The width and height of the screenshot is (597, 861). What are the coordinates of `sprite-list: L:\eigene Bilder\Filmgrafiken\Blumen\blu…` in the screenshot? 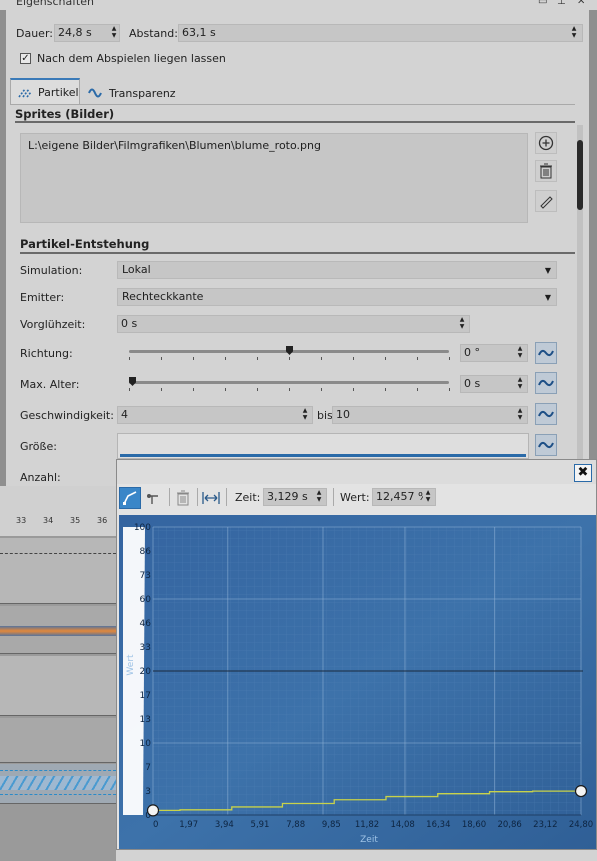 It's located at (274, 178).